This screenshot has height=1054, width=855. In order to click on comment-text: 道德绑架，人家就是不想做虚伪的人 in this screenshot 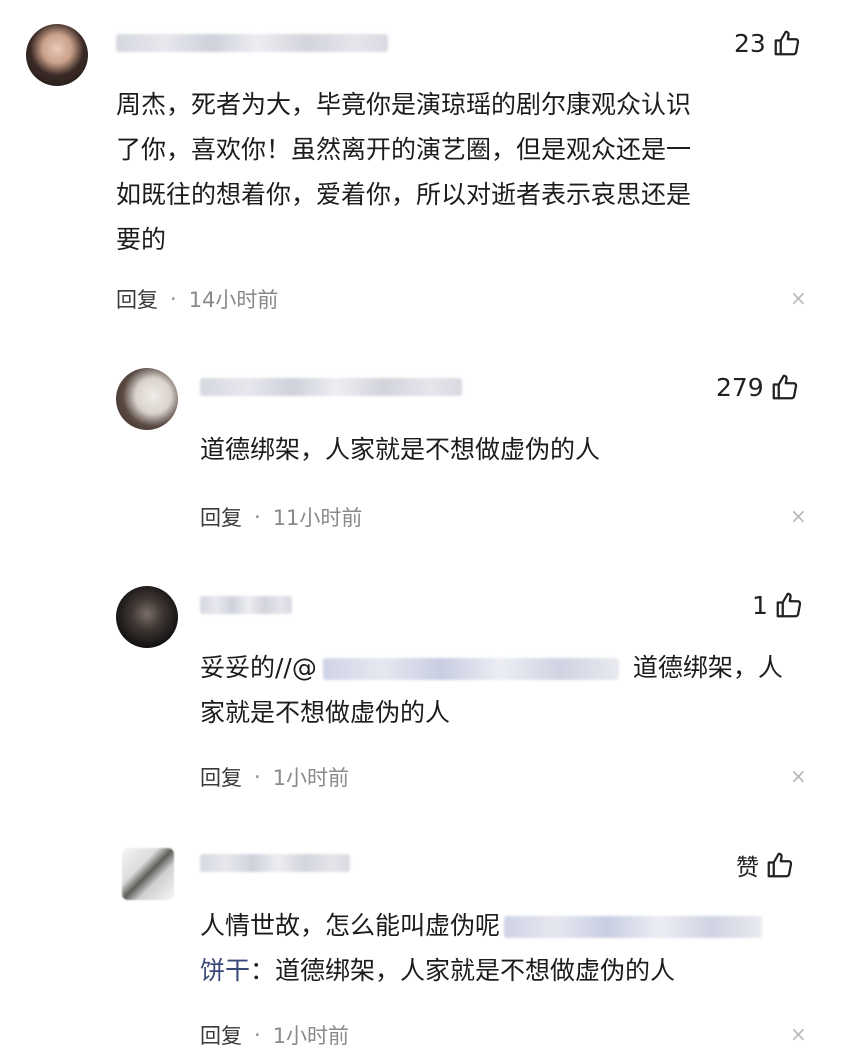, I will do `click(400, 449)`.